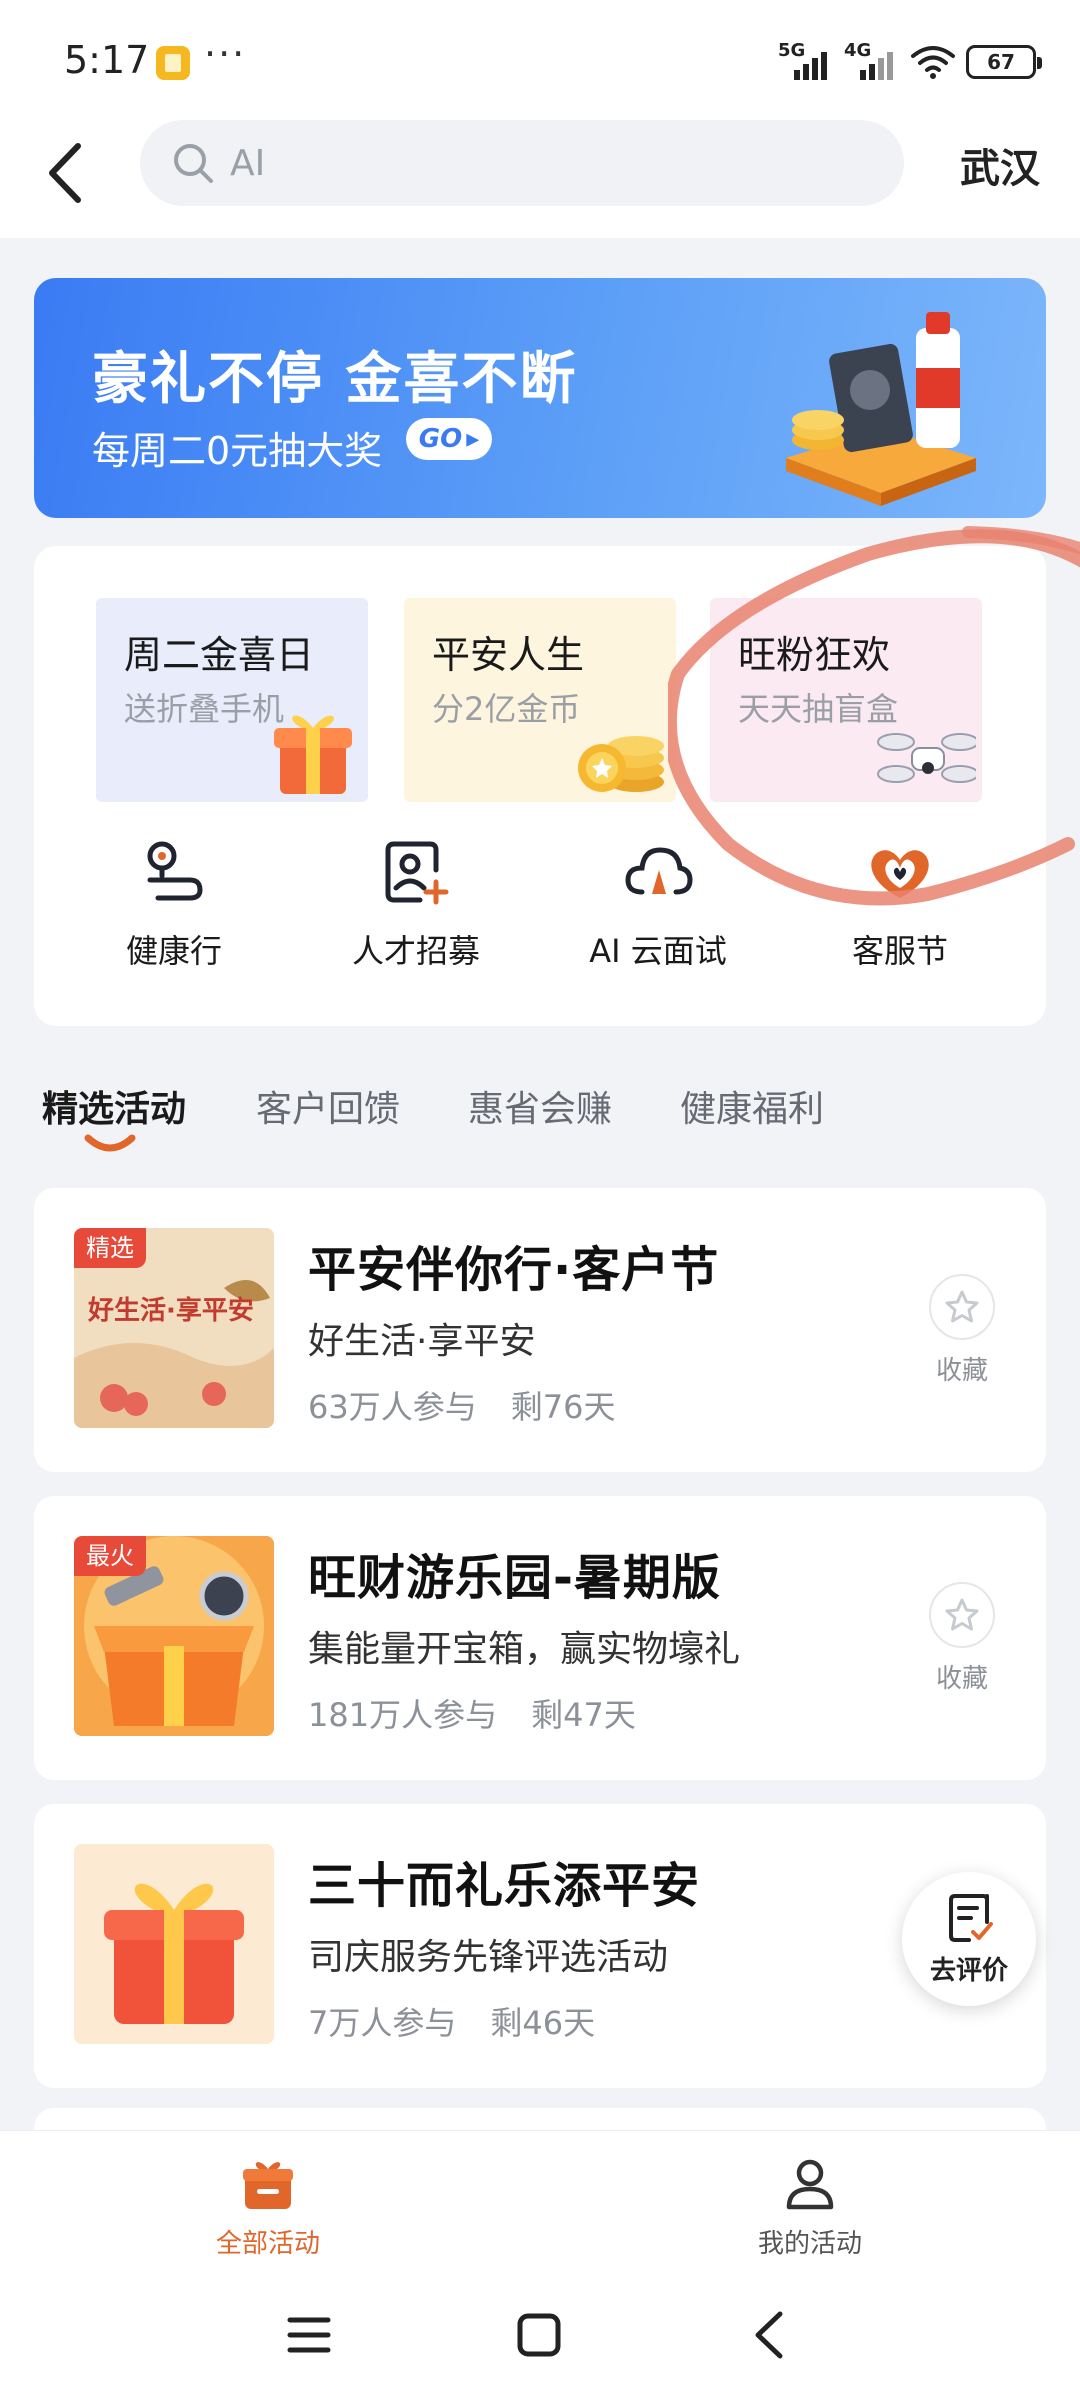 The height and width of the screenshot is (2400, 1080). What do you see at coordinates (514, 1578) in the screenshot?
I see `activity-title: 旺财游乐园-暑期版` at bounding box center [514, 1578].